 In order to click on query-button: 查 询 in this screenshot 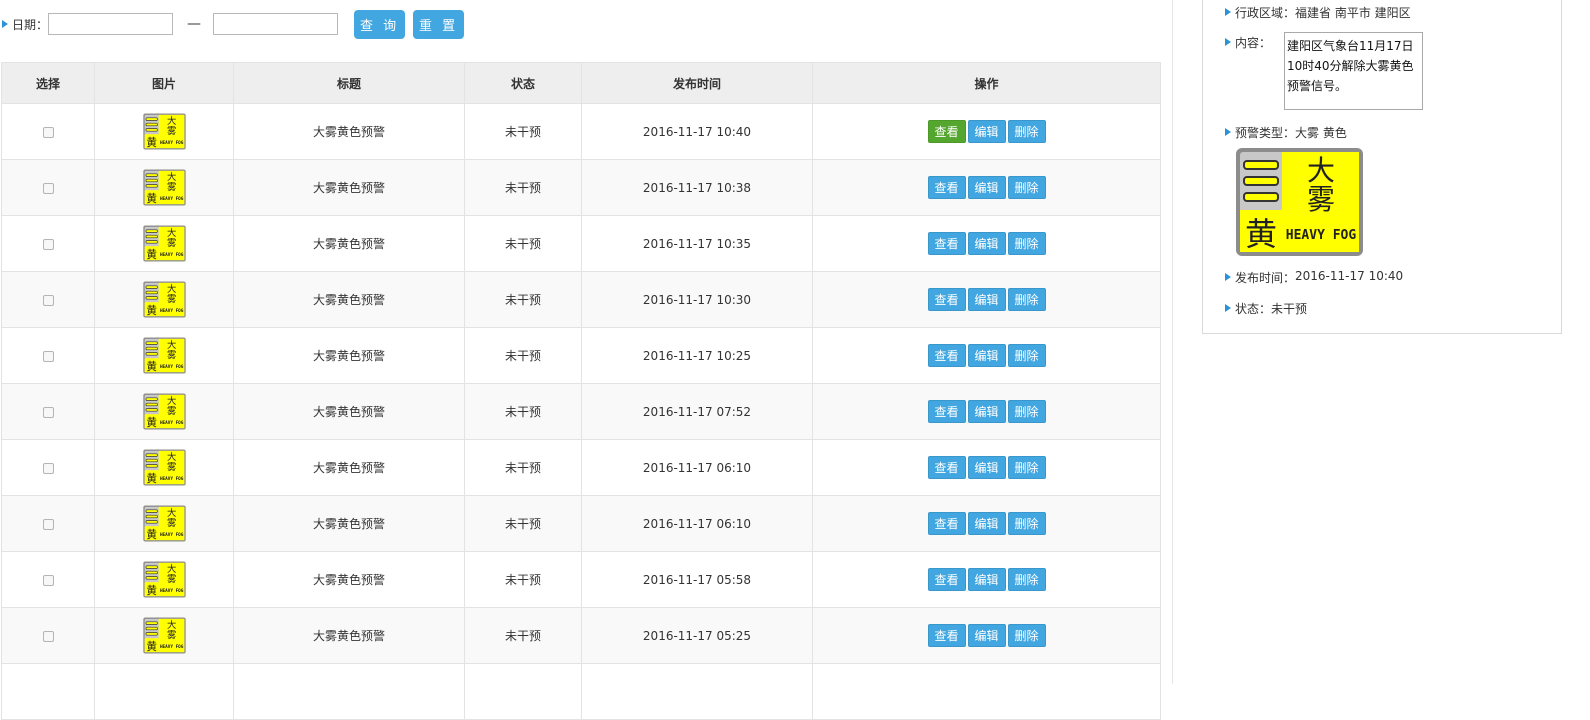, I will do `click(380, 24)`.